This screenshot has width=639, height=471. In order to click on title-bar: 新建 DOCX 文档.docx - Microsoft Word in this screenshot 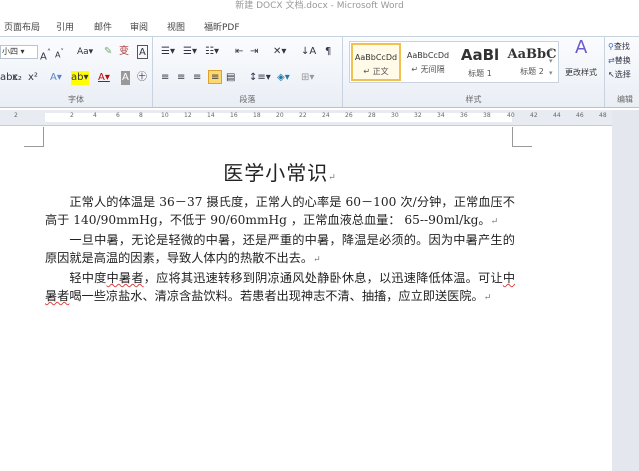, I will do `click(319, 7)`.